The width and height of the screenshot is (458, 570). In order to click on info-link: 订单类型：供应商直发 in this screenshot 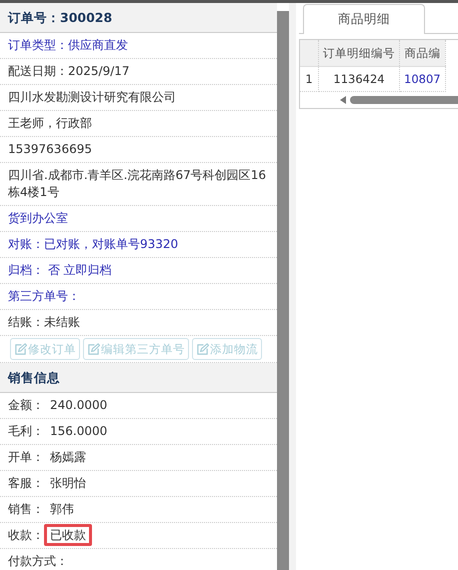, I will do `click(68, 45)`.